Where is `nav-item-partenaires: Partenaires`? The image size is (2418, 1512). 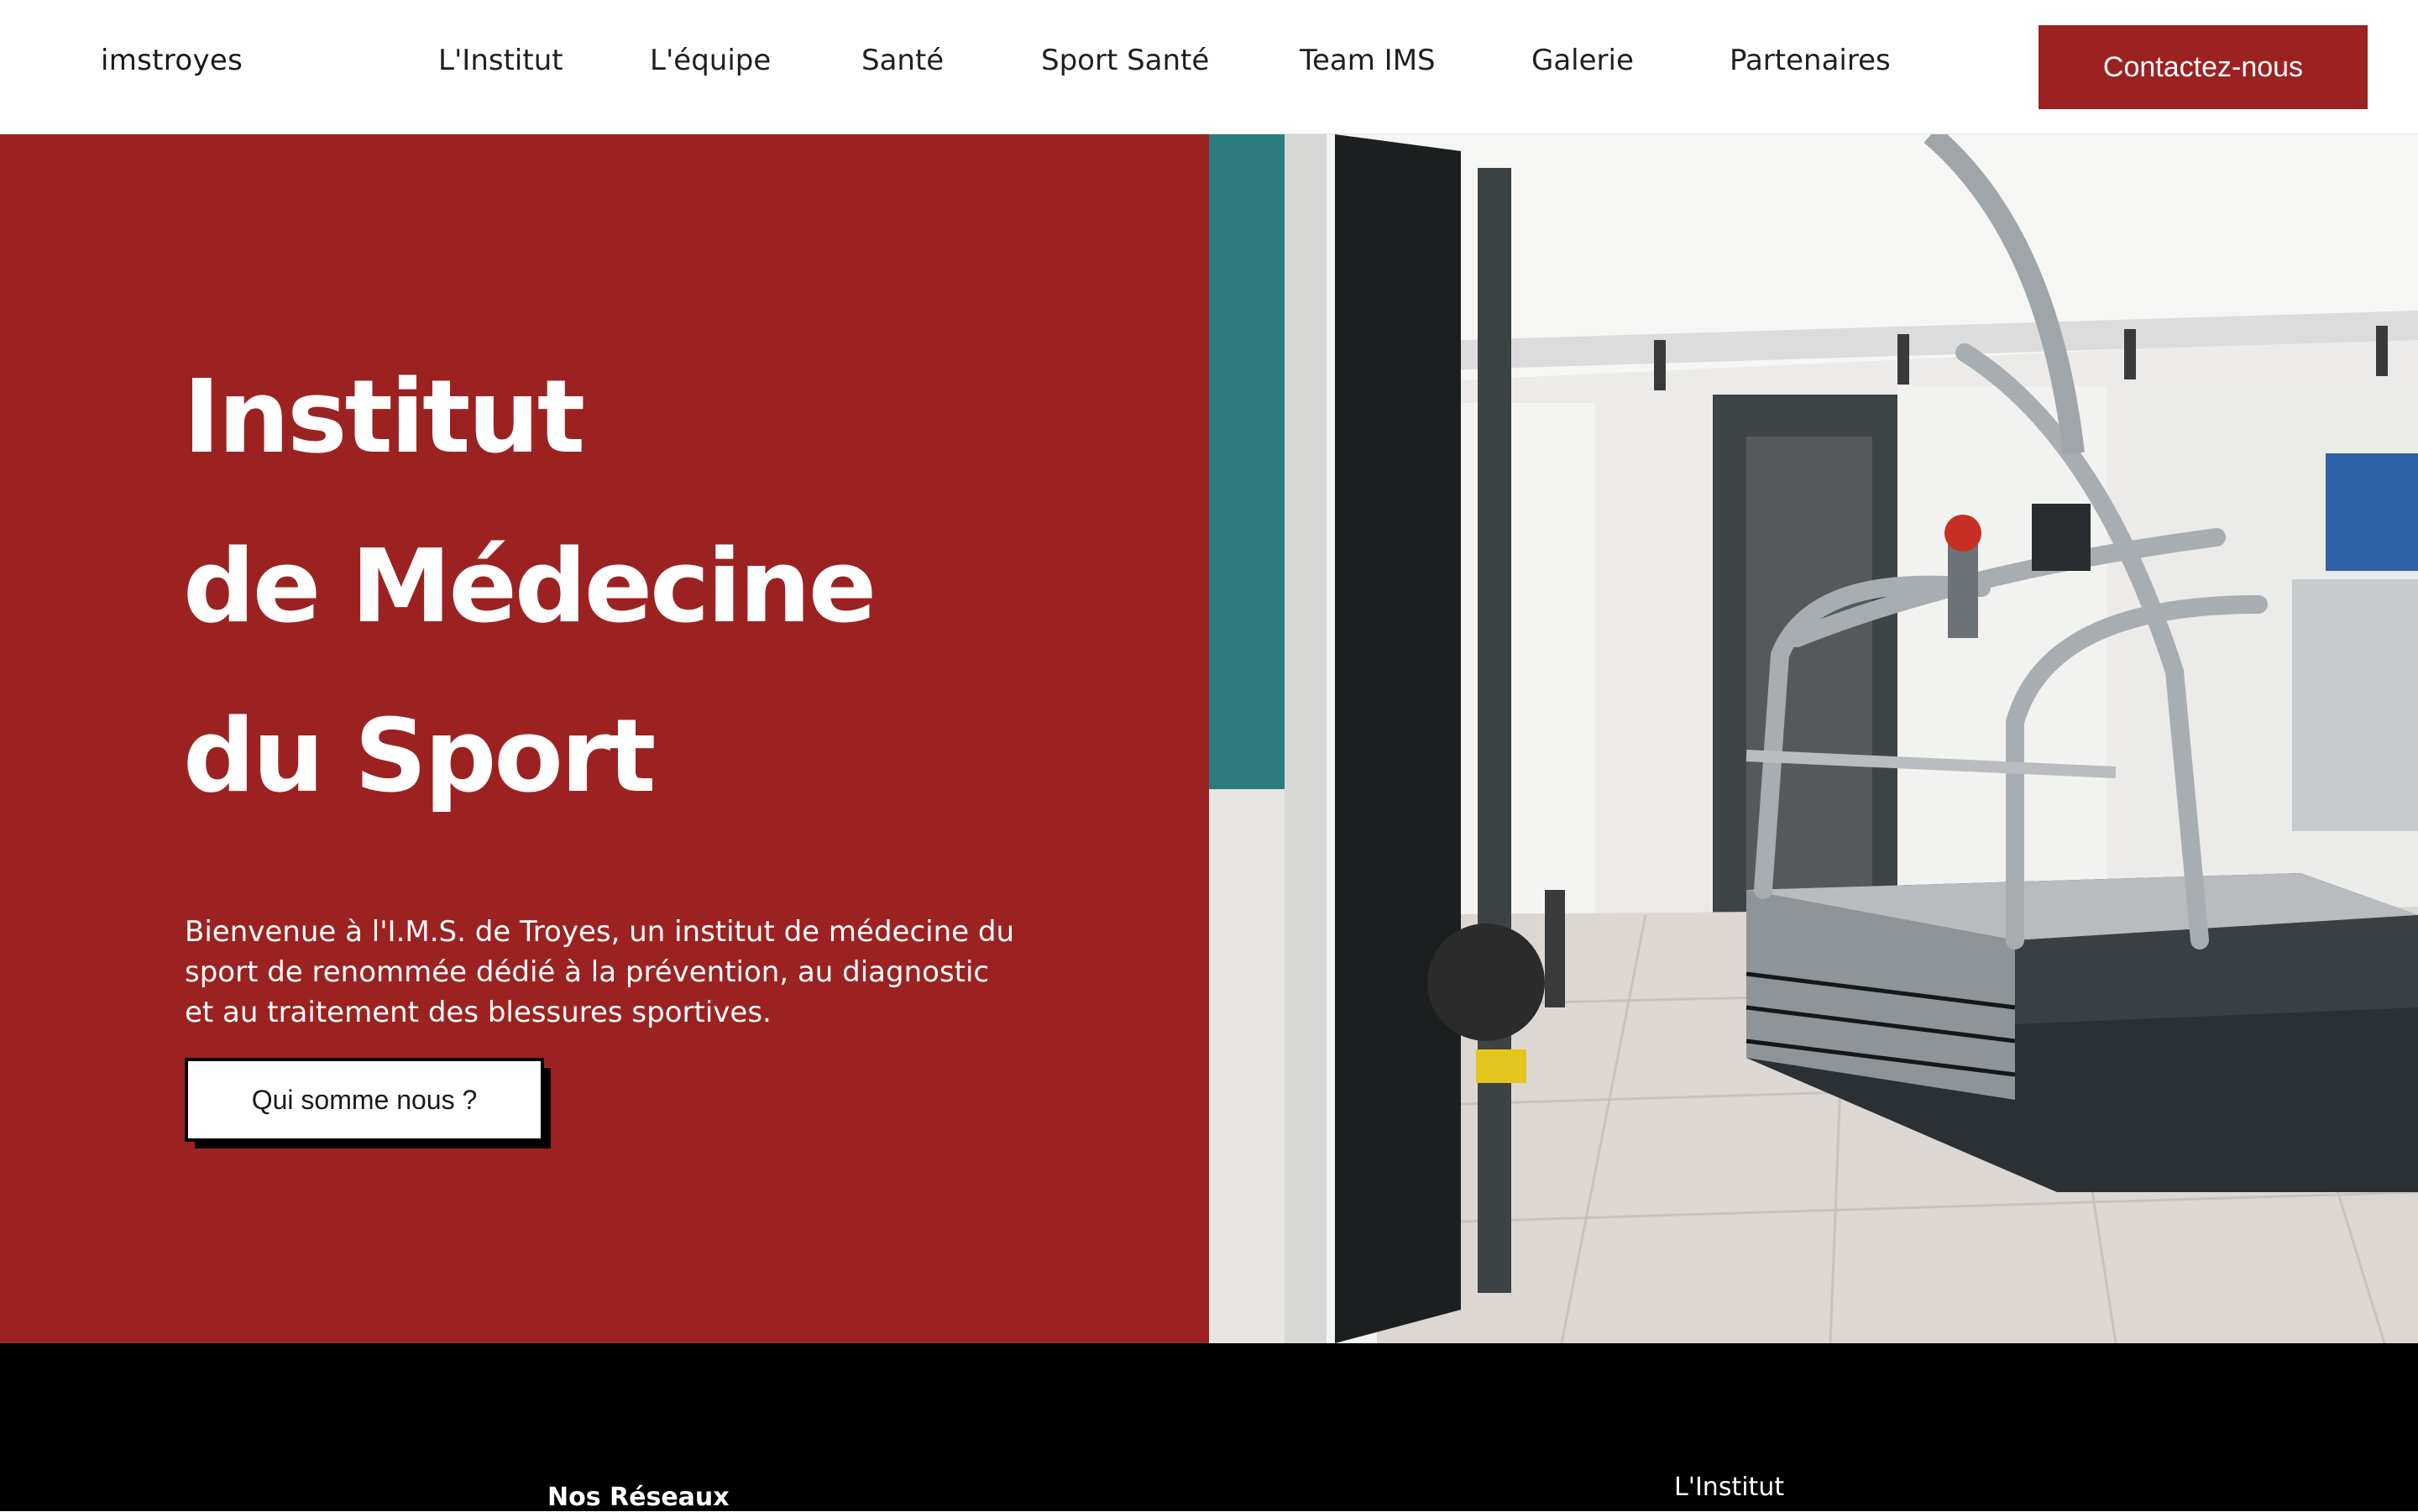 nav-item-partenaires: Partenaires is located at coordinates (1810, 60).